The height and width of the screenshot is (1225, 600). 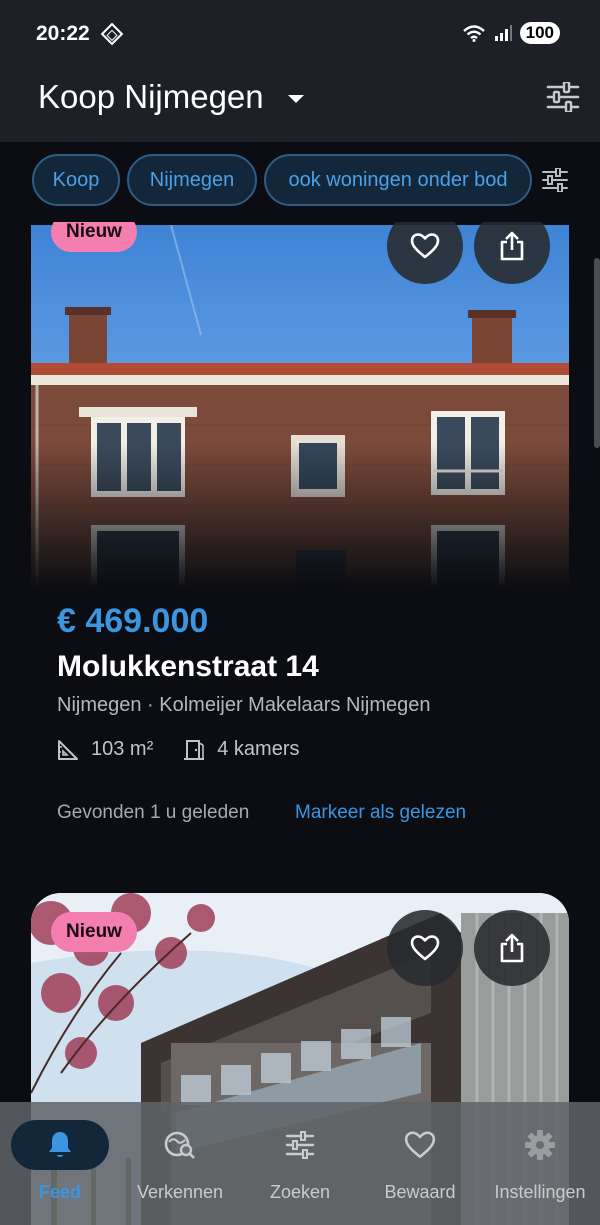 I want to click on nav-zoeken: Zoeken, so click(x=300, y=1161).